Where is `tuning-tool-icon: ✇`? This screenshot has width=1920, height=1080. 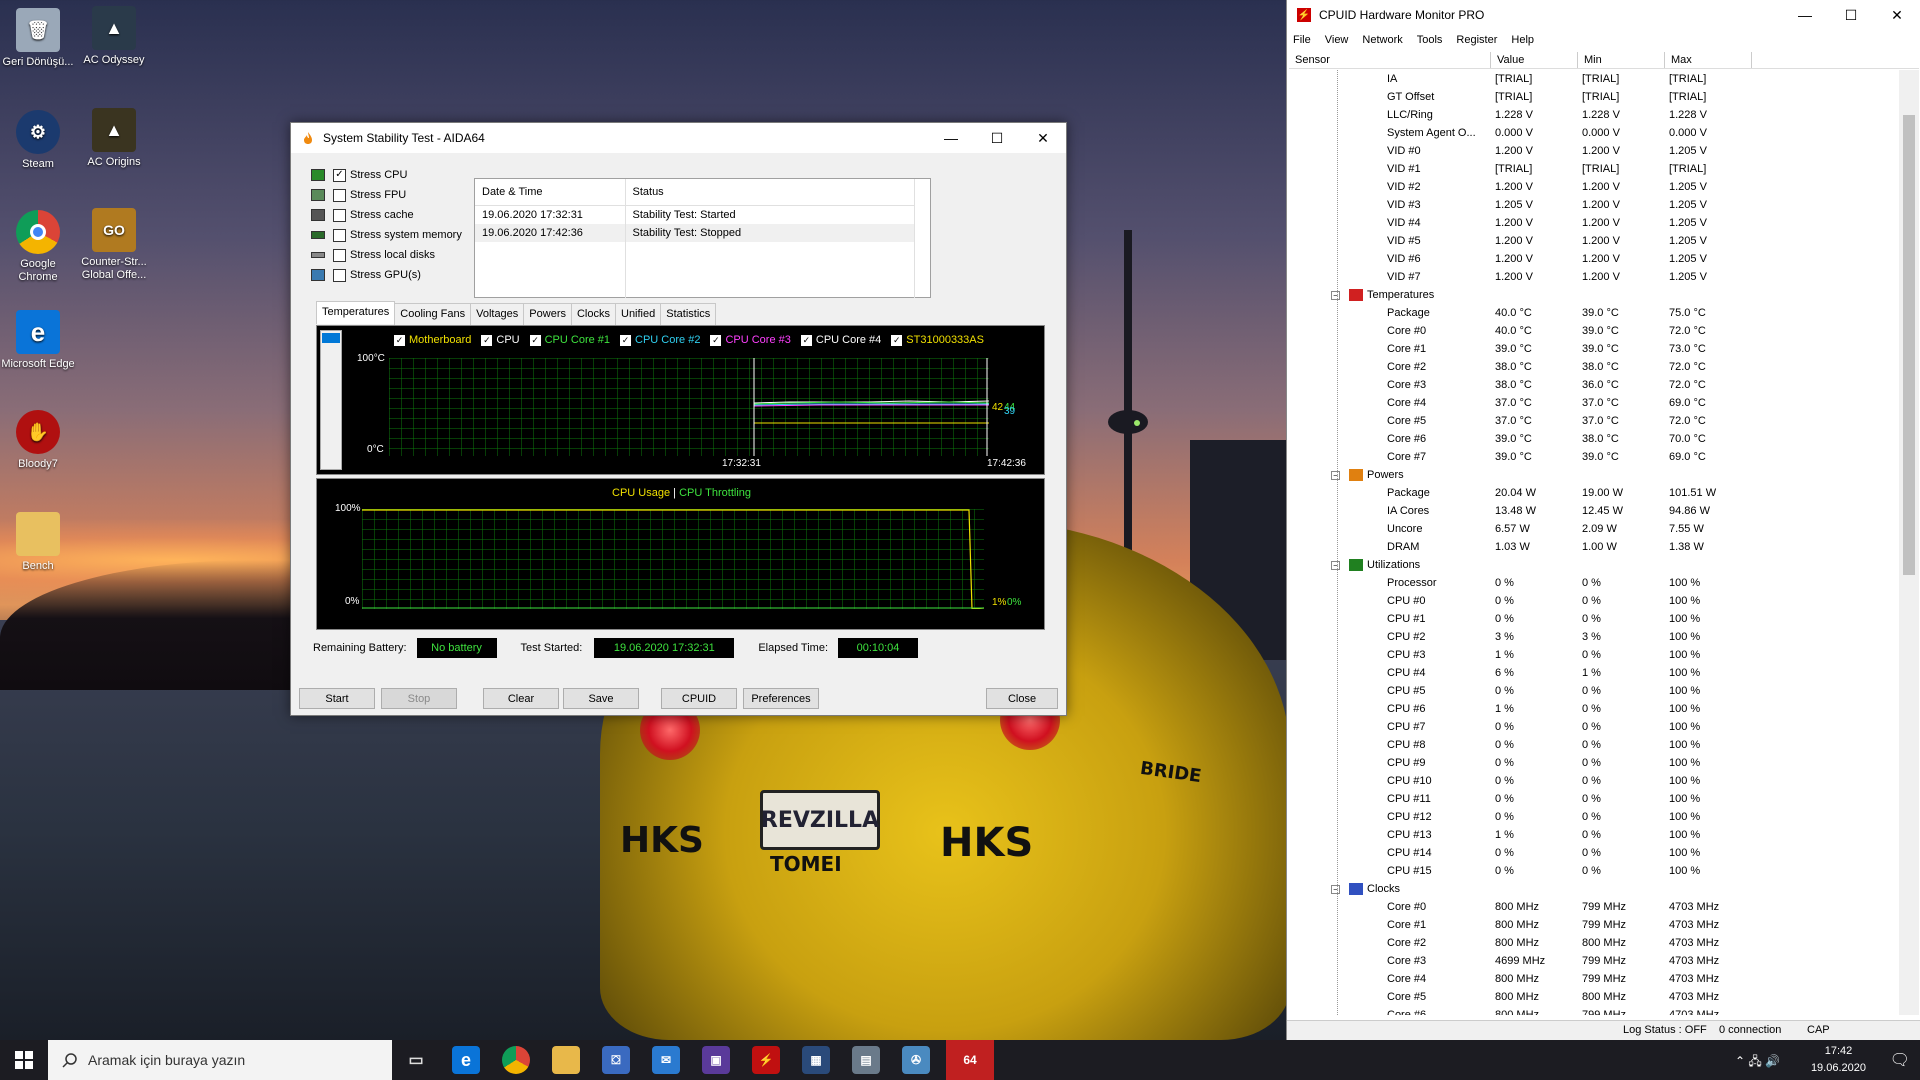 tuning-tool-icon: ✇ is located at coordinates (916, 1060).